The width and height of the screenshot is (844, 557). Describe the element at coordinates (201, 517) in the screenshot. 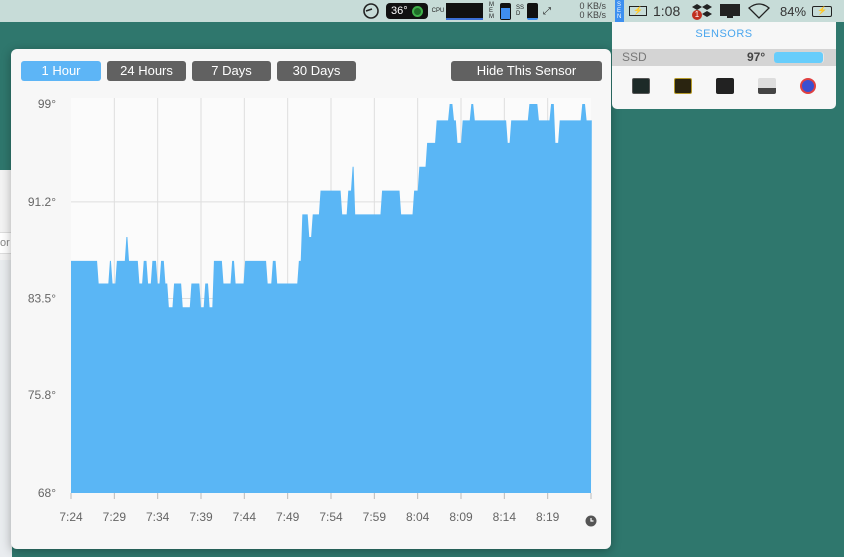

I see `x-tick-label: 7:39` at that location.